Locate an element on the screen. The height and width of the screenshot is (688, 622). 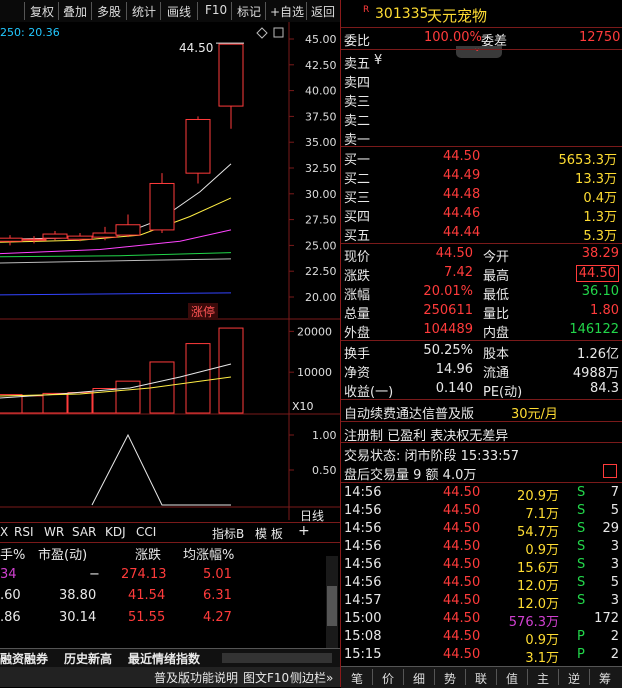
tab-indicator-x: X is located at coordinates (4, 532).